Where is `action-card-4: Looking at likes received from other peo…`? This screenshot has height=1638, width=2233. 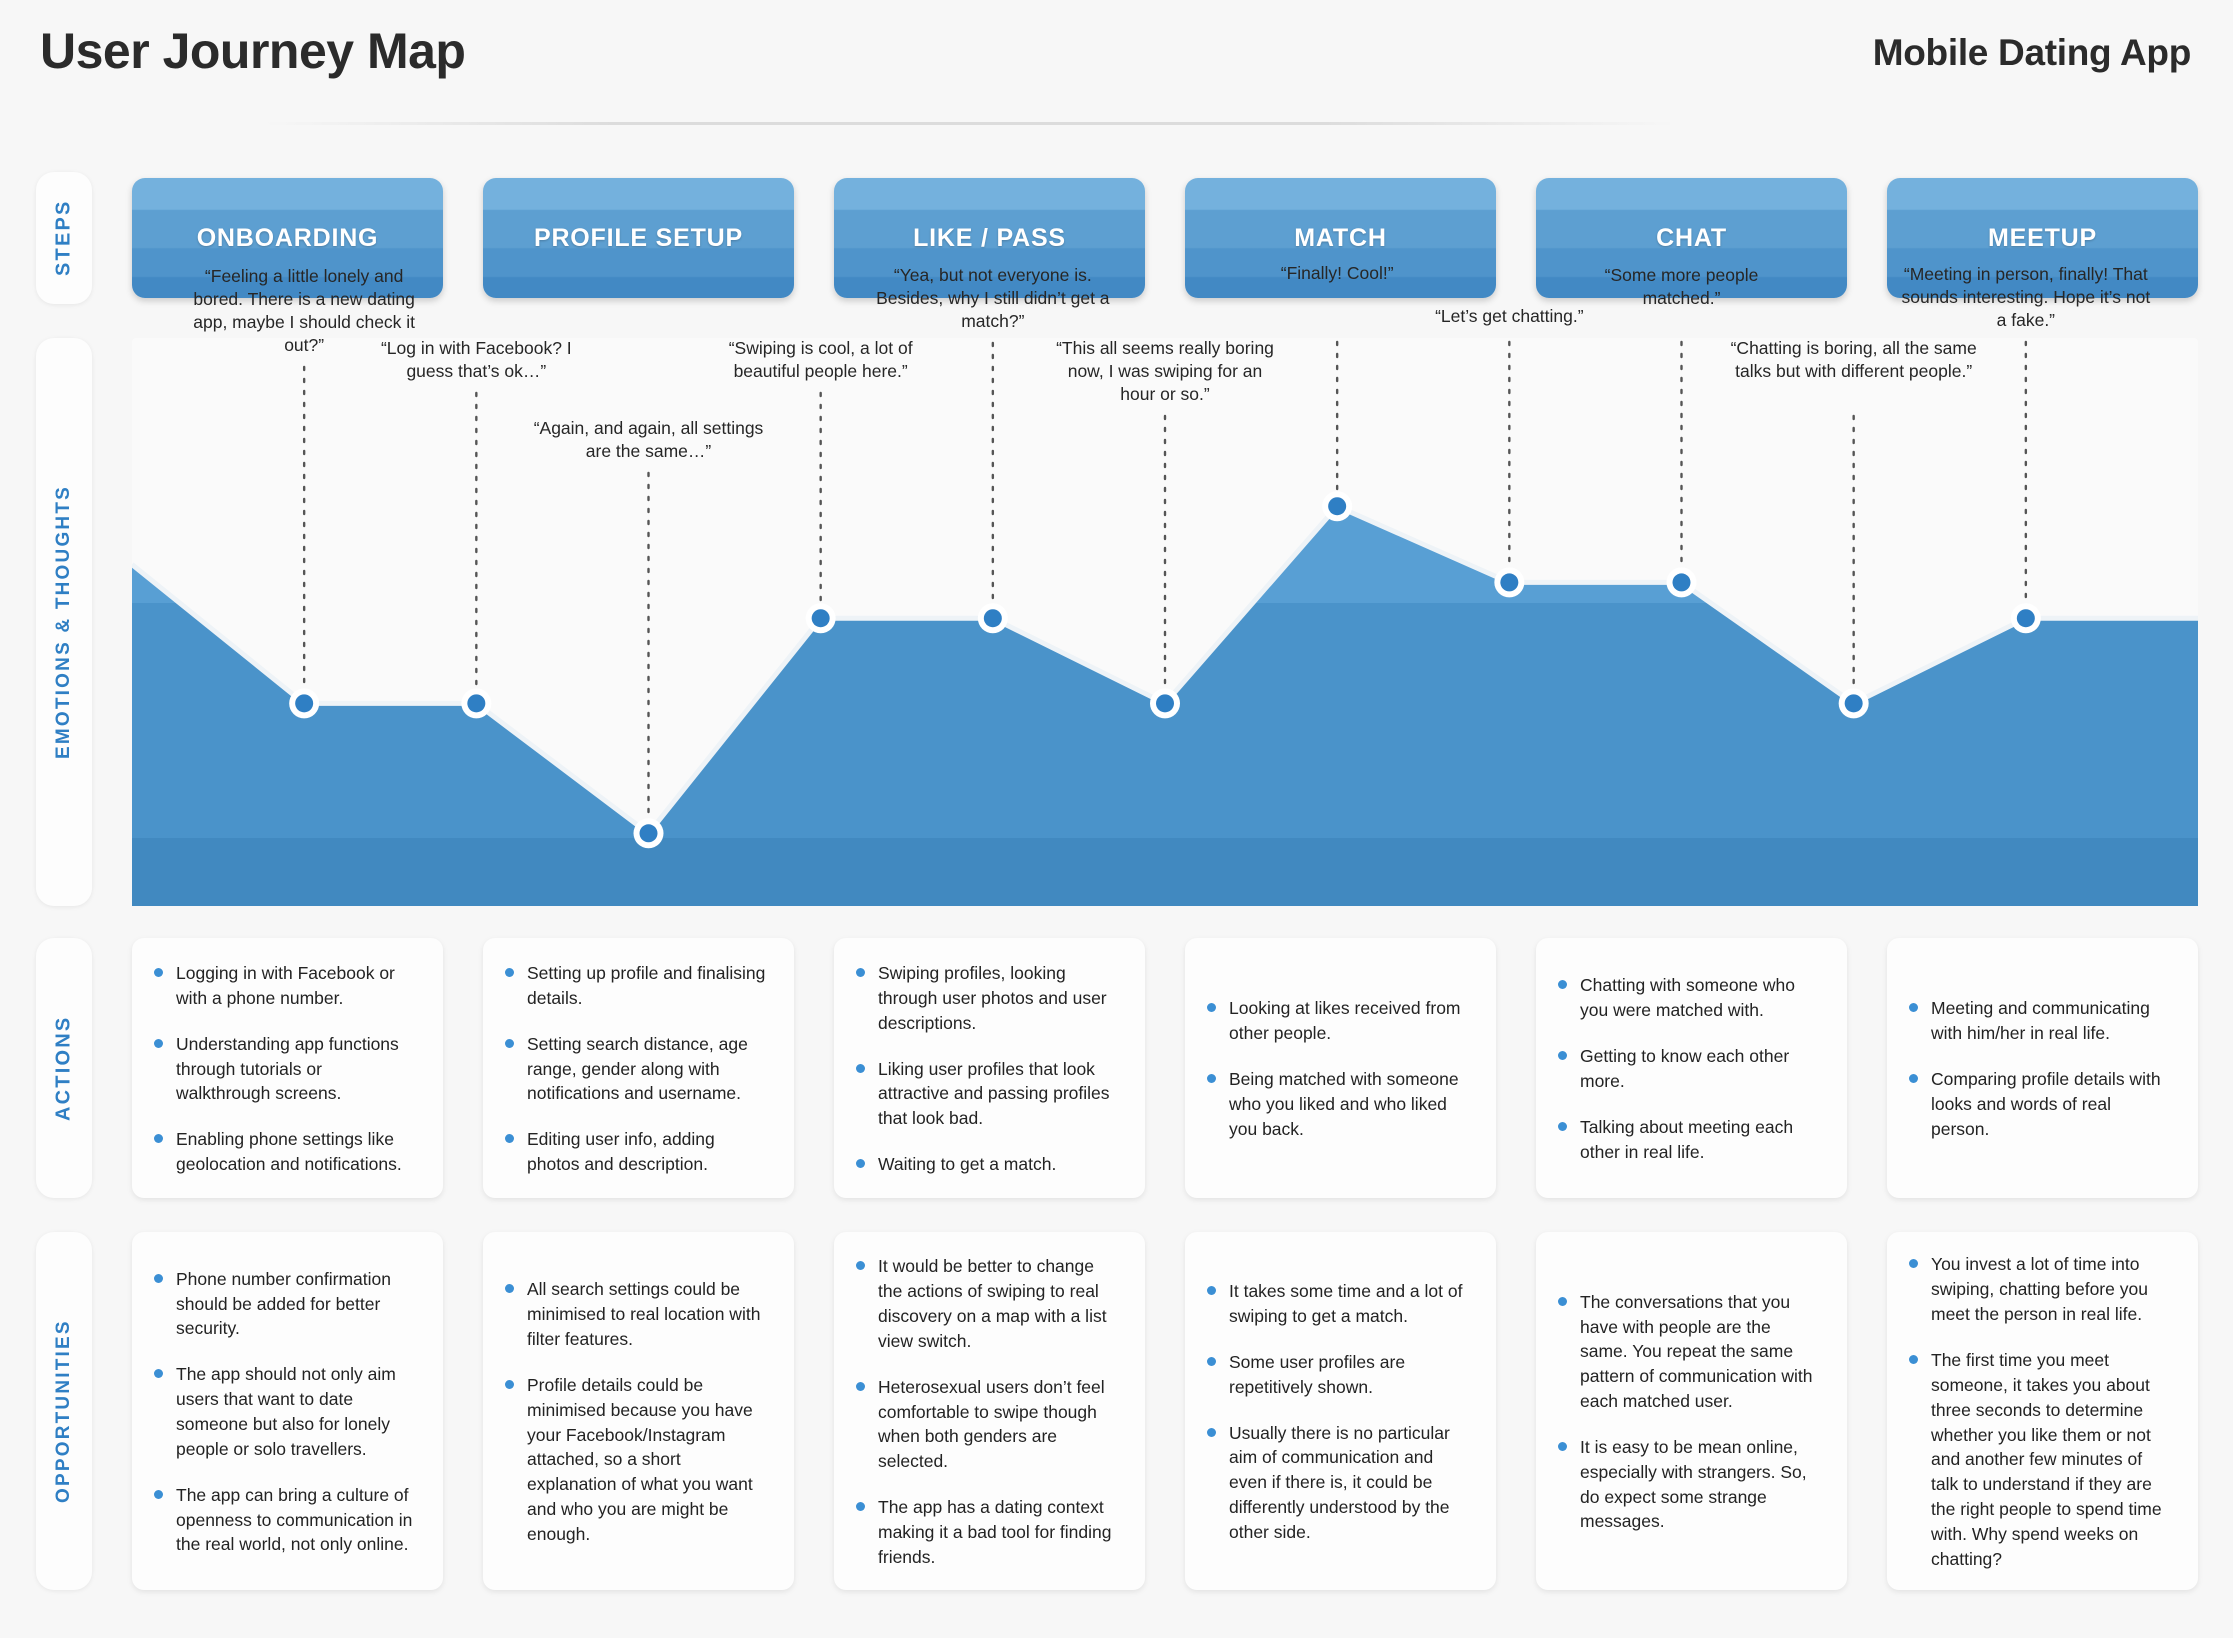 action-card-4: Looking at likes received from other peo… is located at coordinates (1340, 1068).